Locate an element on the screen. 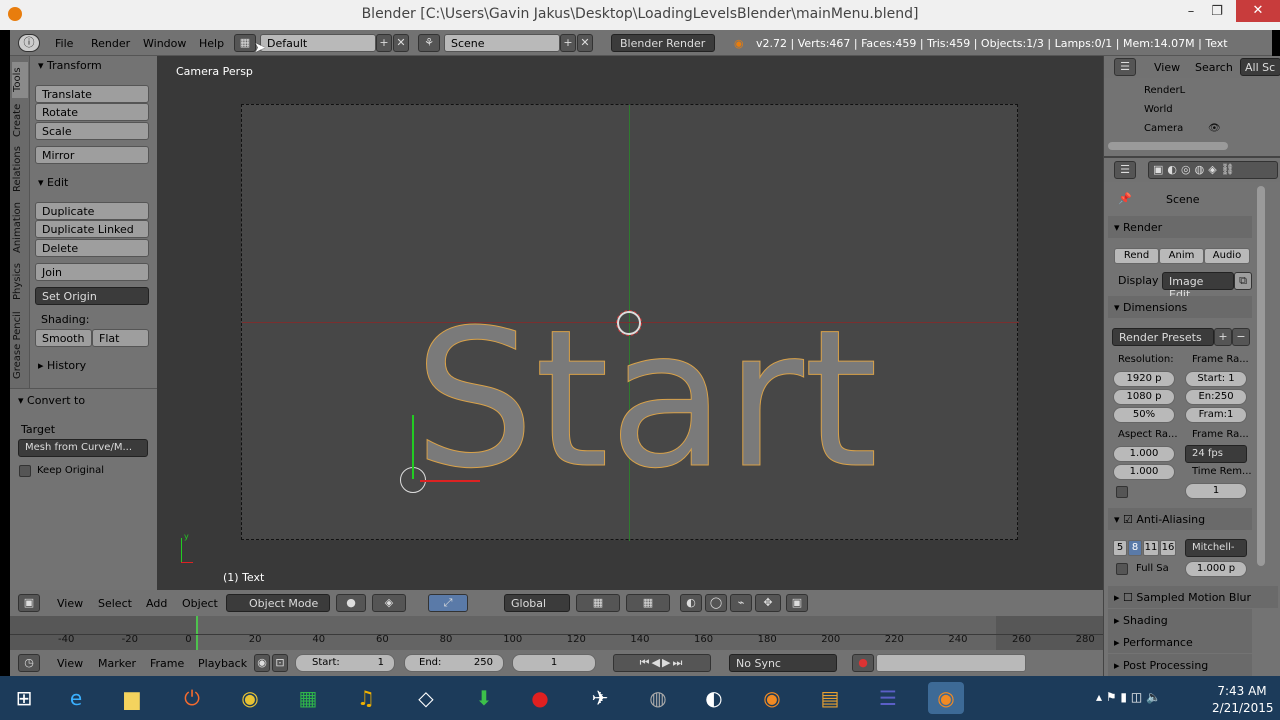 The height and width of the screenshot is (720, 1280). anti-aliasing-panel-header: ▾ ☑ Anti-Aliasing is located at coordinates (1180, 519).